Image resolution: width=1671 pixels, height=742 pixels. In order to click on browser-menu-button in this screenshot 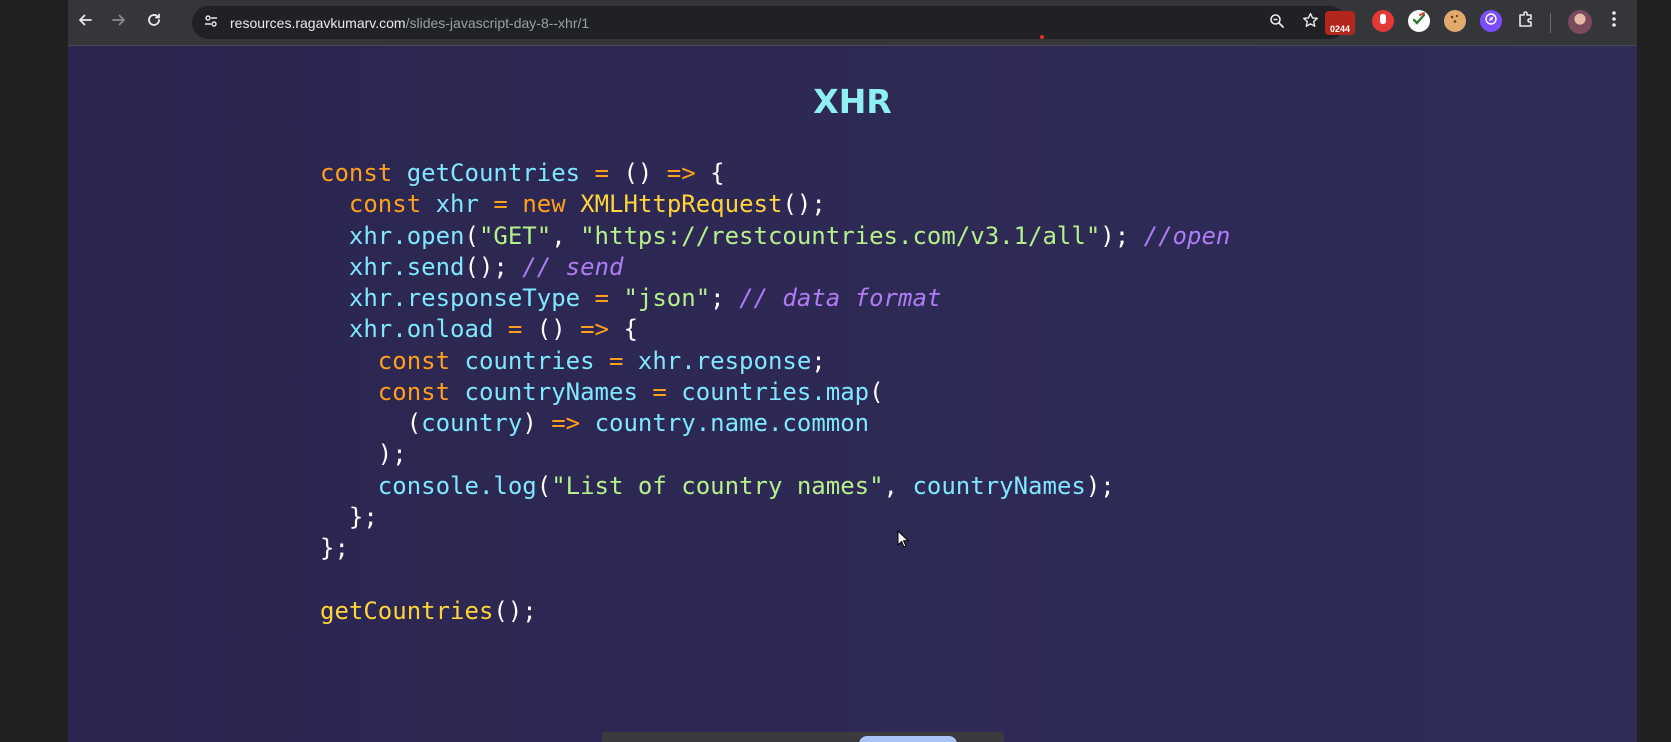, I will do `click(1614, 21)`.